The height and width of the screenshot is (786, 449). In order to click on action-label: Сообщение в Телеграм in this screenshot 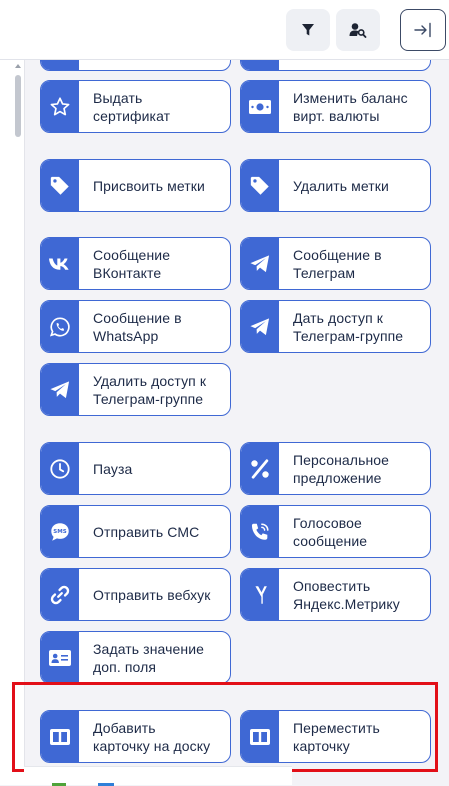, I will do `click(337, 263)`.